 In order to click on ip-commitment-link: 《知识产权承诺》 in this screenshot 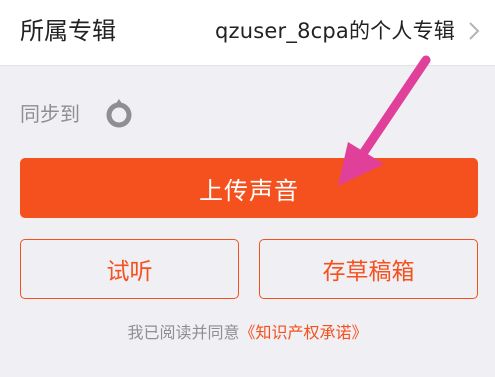, I will do `click(304, 332)`.